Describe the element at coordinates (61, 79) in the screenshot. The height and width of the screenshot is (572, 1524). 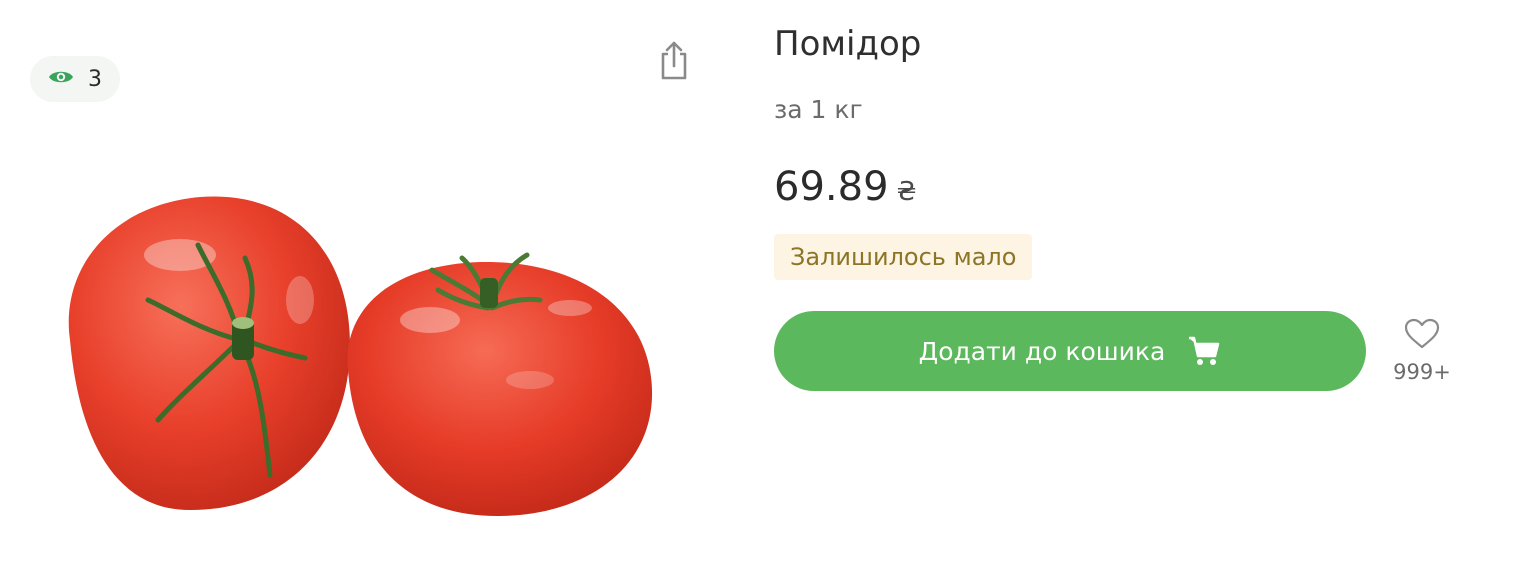
I see `eye-icon` at that location.